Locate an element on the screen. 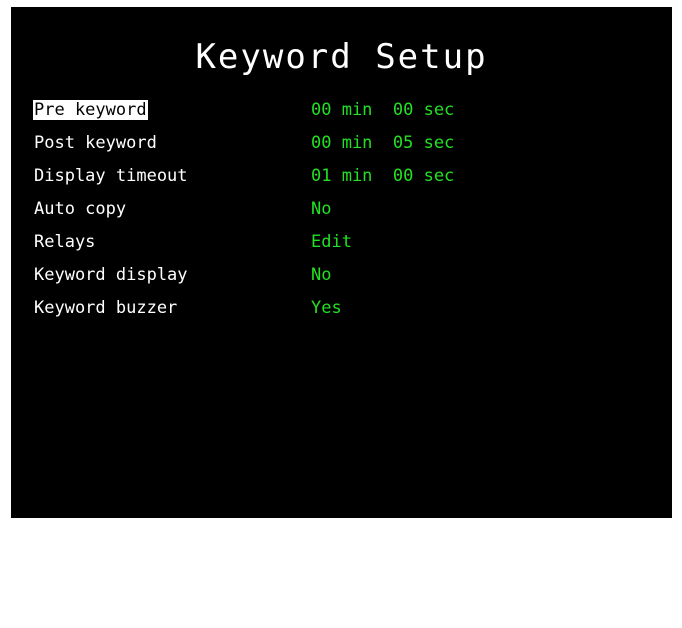 Image resolution: width=682 pixels, height=628 pixels. menu-item-keyword-buzzer: Keyword buzzer Yes is located at coordinates (343, 312).